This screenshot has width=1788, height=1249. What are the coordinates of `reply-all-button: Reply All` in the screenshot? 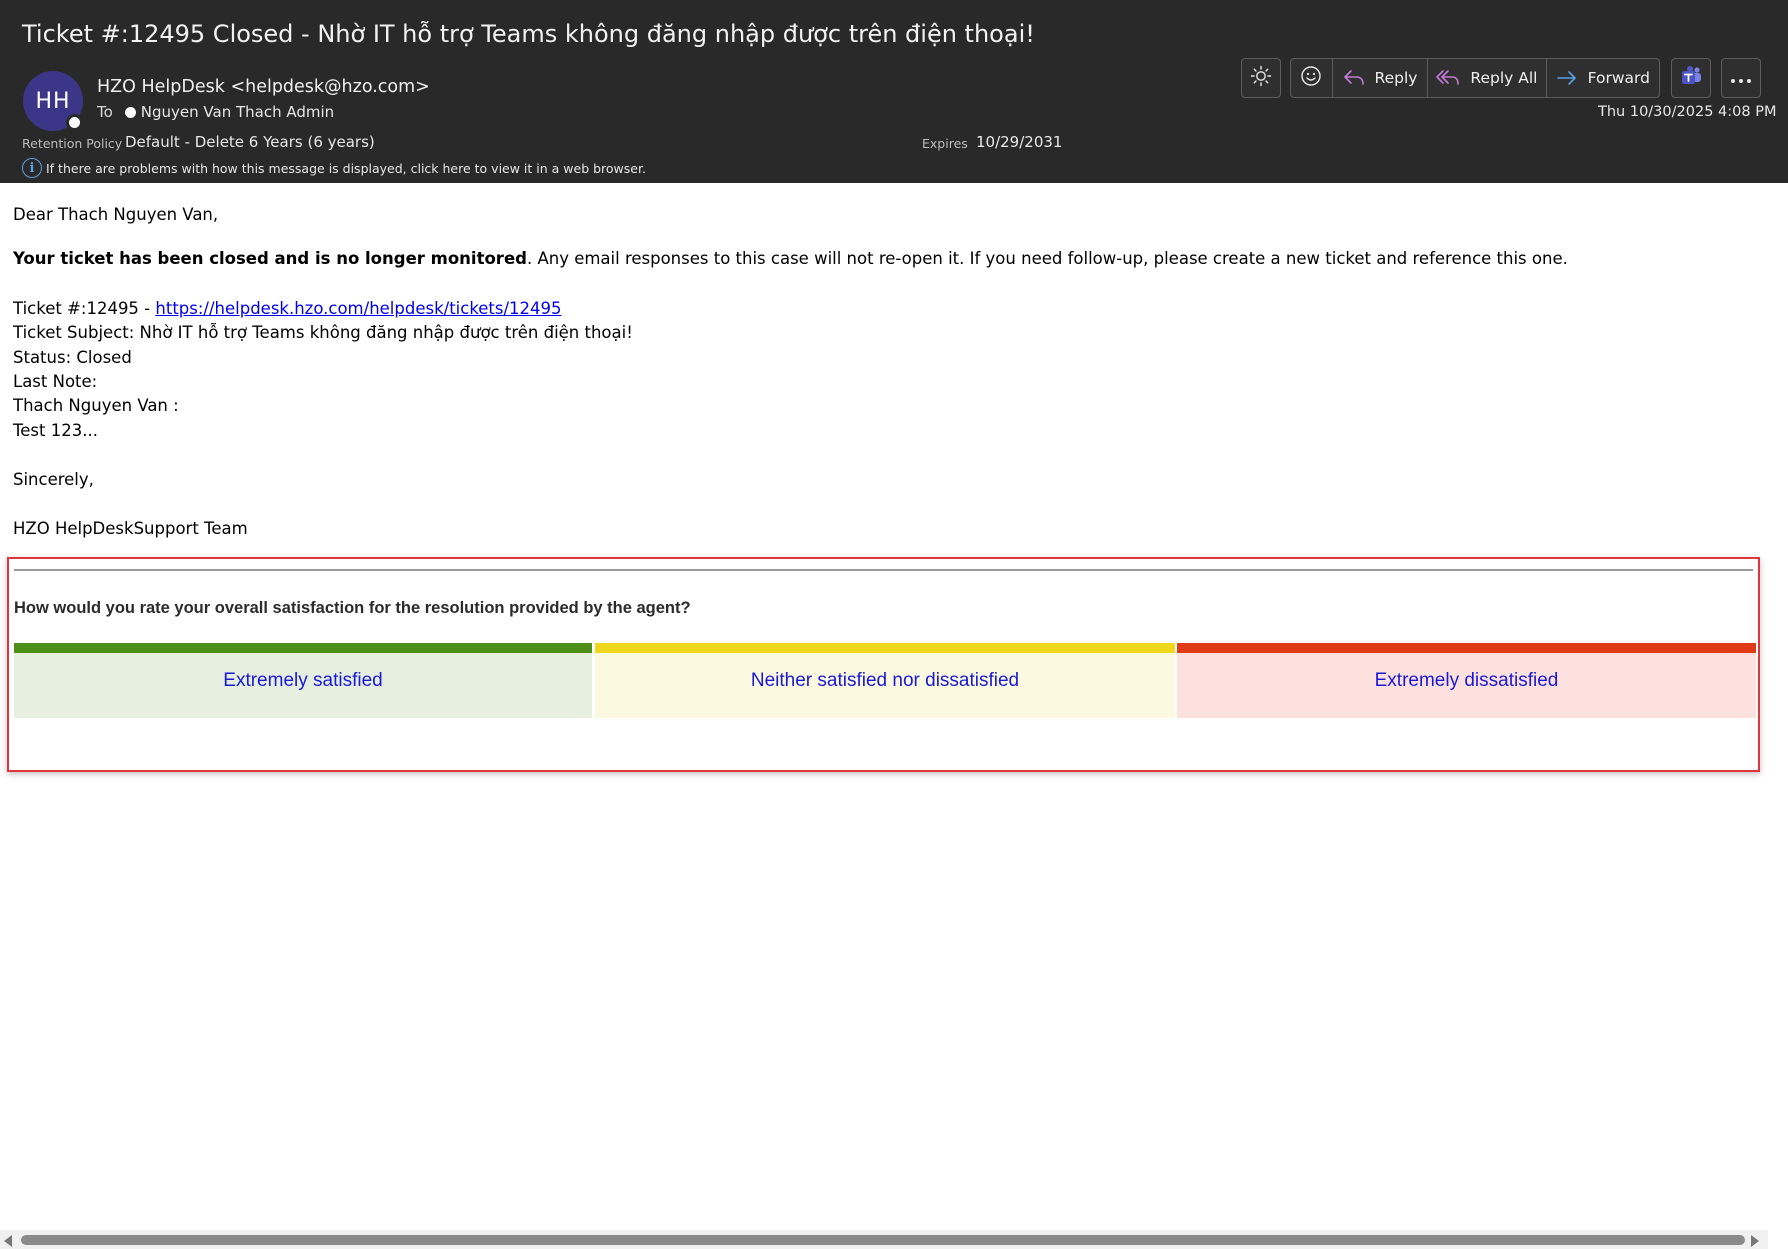 It's located at (1487, 78).